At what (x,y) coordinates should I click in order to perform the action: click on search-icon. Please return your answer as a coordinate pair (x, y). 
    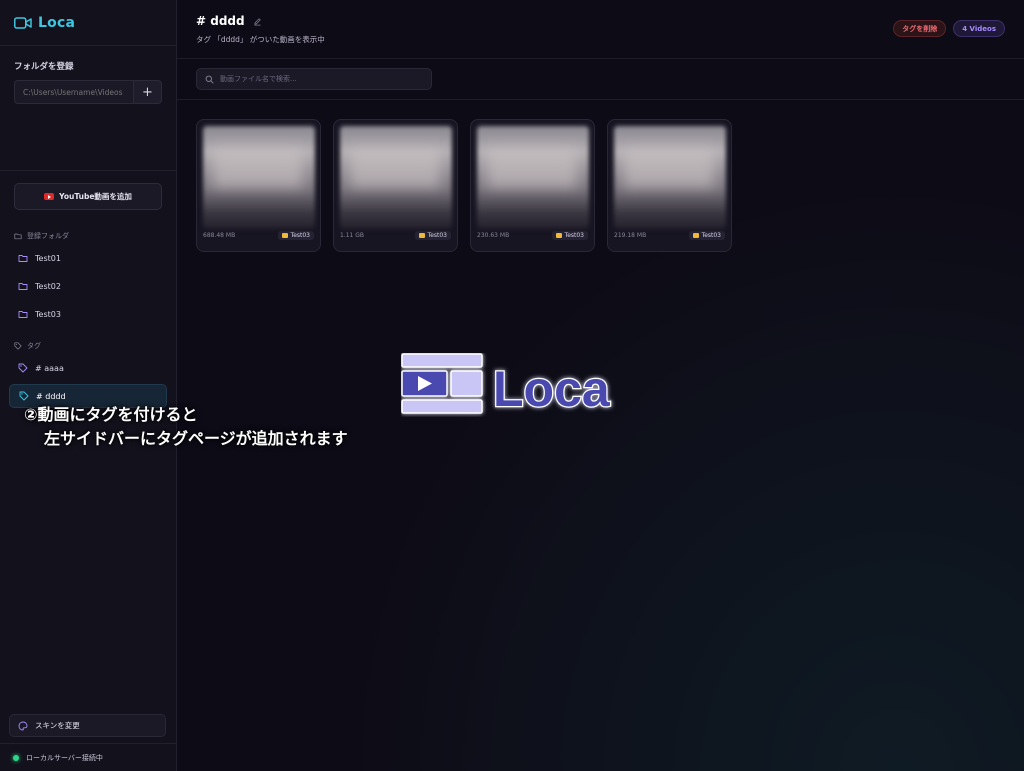
    Looking at the image, I should click on (209, 79).